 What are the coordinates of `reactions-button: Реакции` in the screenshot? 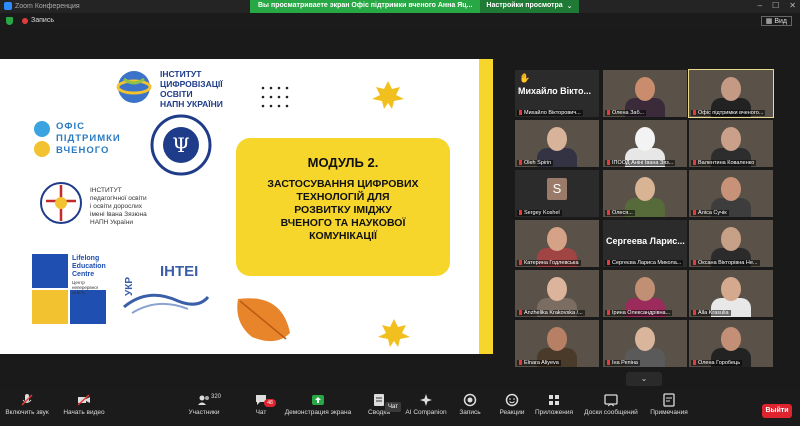 It's located at (512, 404).